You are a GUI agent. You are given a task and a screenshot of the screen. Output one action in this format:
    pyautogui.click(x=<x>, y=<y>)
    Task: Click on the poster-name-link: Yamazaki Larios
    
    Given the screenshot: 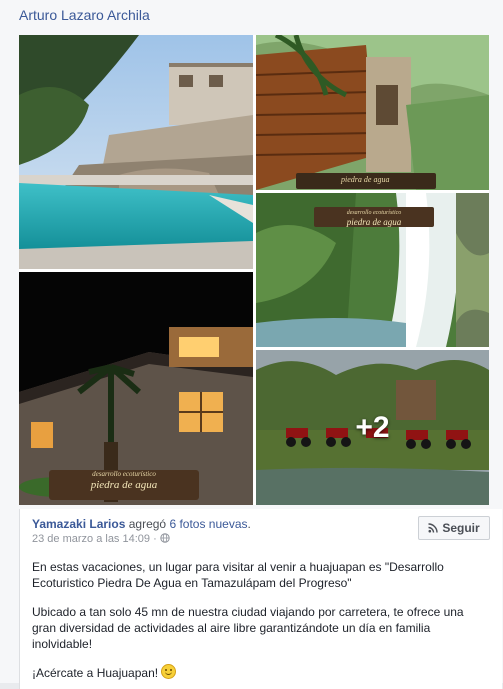 What is the action you would take?
    pyautogui.click(x=78, y=524)
    